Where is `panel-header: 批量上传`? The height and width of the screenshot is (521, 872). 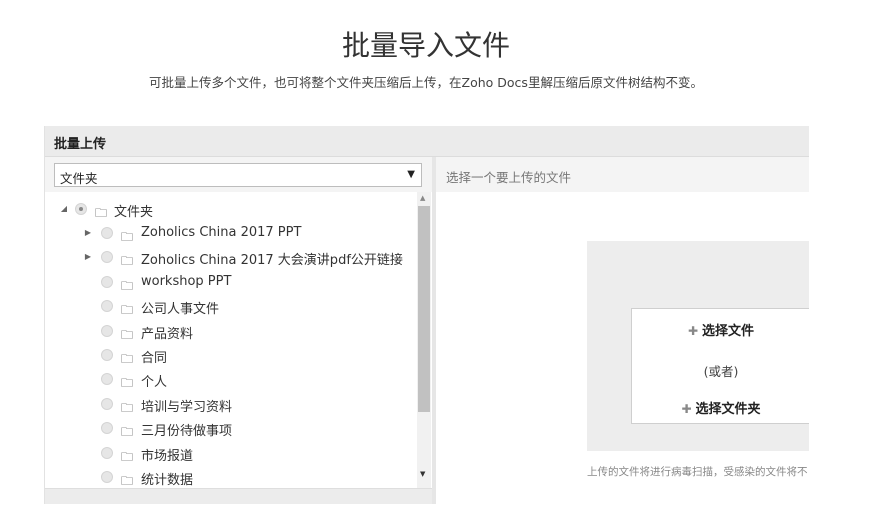
panel-header: 批量上传 is located at coordinates (427, 141).